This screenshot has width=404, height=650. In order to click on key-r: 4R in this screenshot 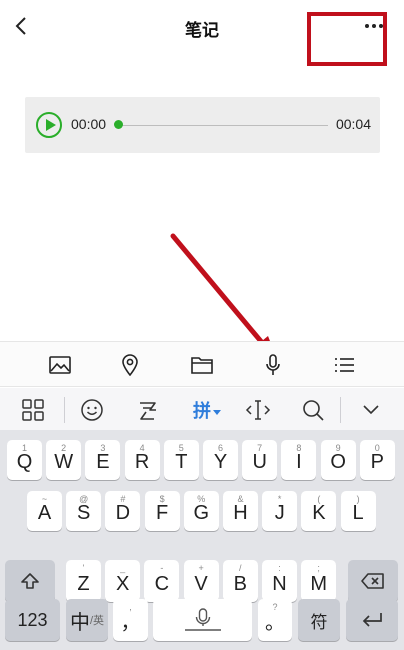, I will do `click(142, 460)`.